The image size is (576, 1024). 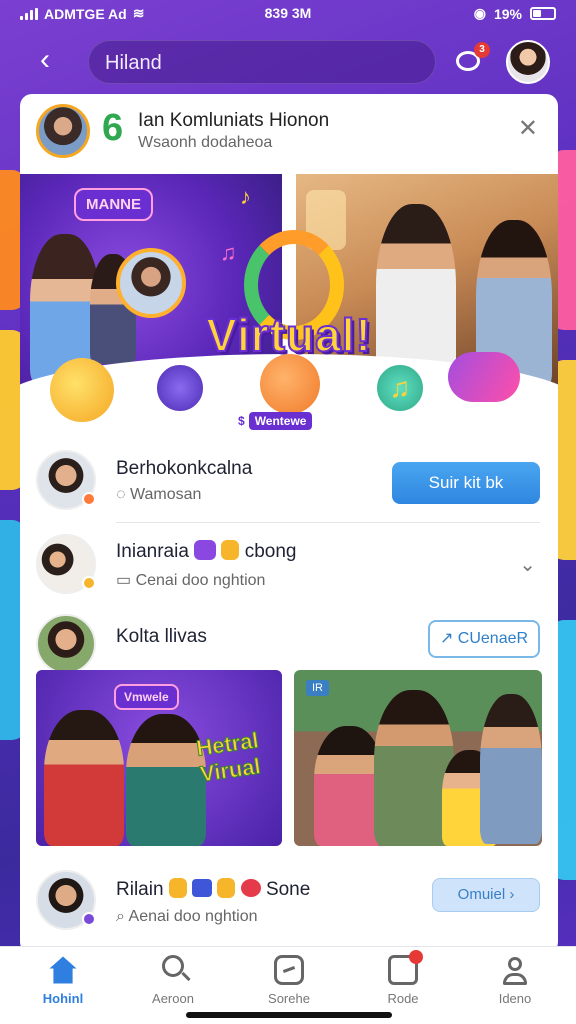 What do you see at coordinates (473, 58) in the screenshot?
I see `chat-bubble-icon: 3` at bounding box center [473, 58].